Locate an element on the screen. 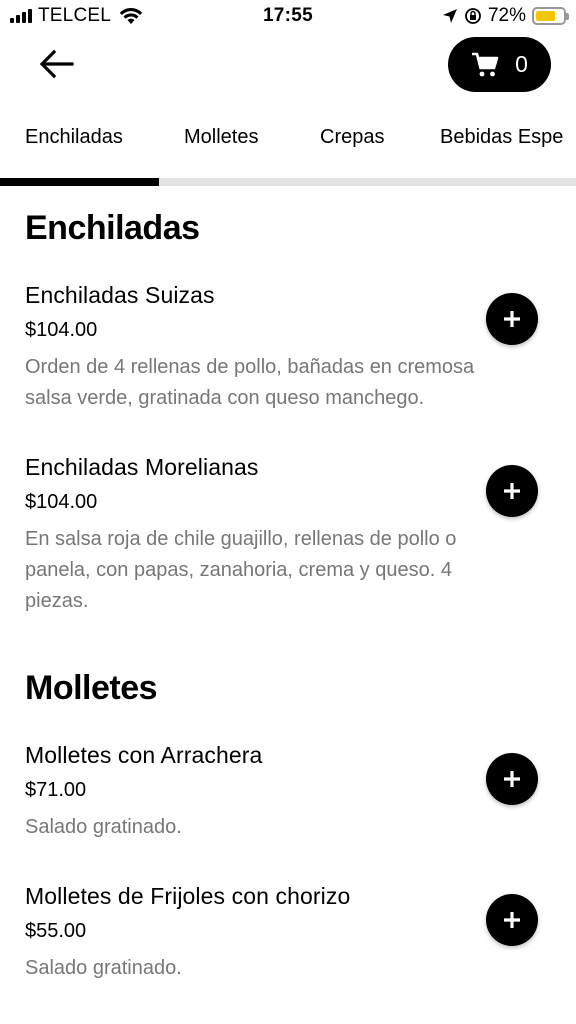 Image resolution: width=576 pixels, height=1024 pixels. cart-icon is located at coordinates (485, 64).